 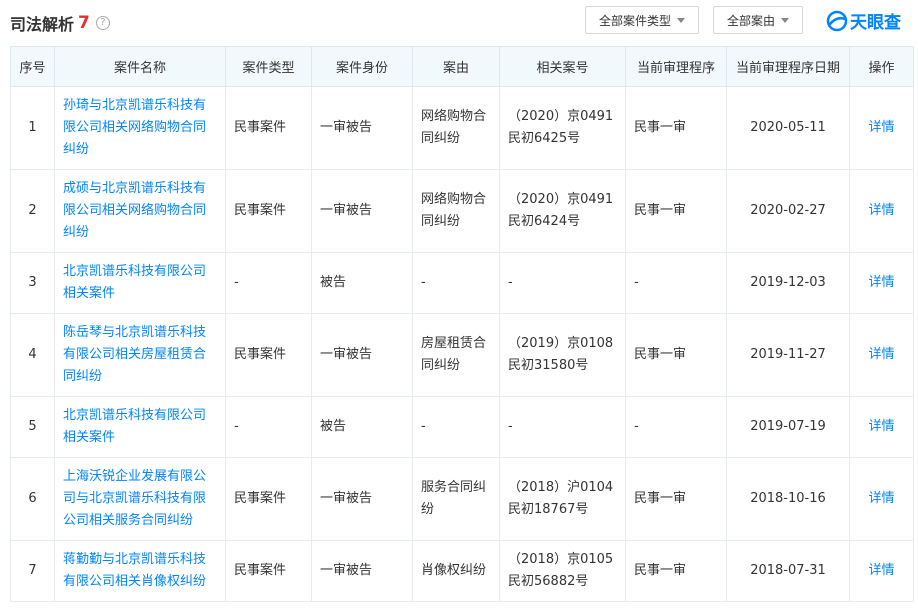 I want to click on section-header: 司法解析 7 ? 全部案件类型 全部案由 天眼查, so click(x=459, y=21).